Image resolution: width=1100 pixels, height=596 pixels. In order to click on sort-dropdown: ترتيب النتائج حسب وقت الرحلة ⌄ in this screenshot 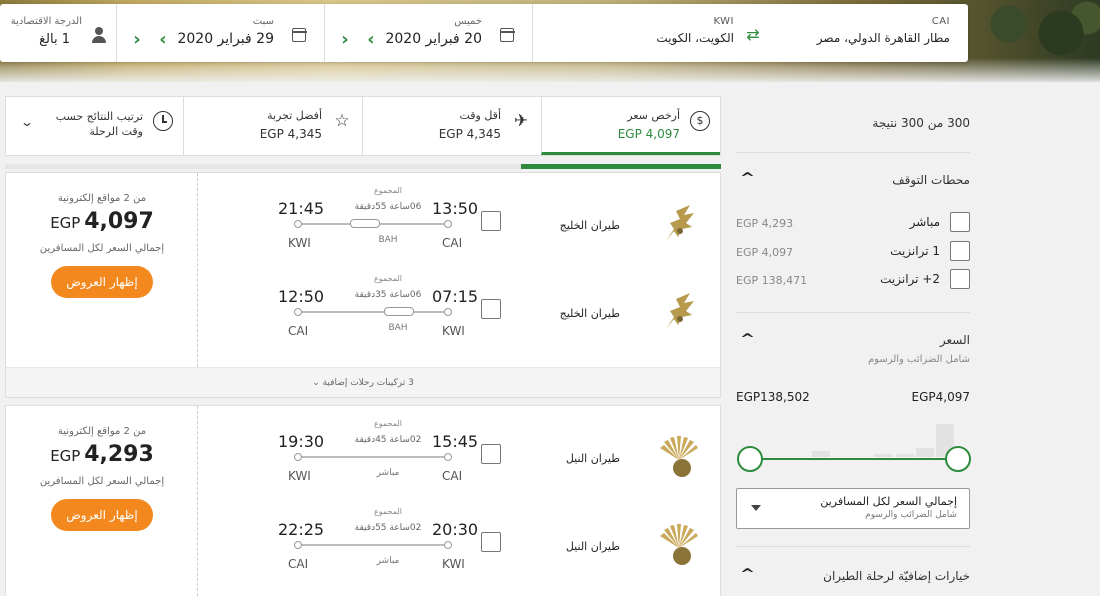, I will do `click(94, 126)`.